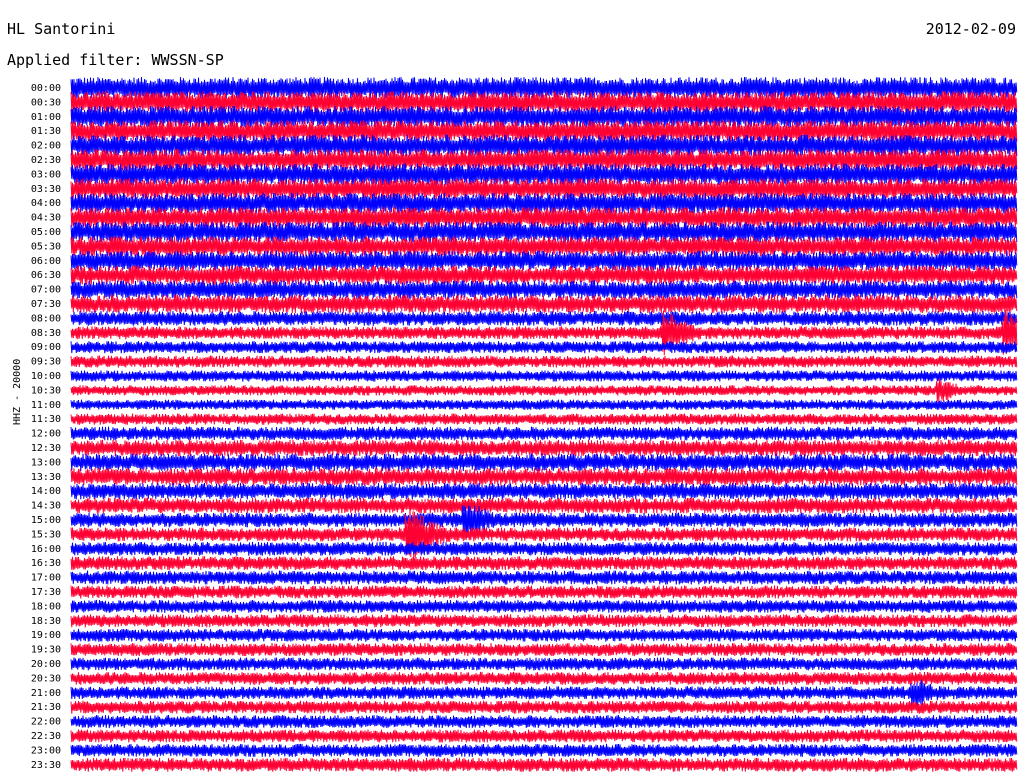  Describe the element at coordinates (46, 534) in the screenshot. I see `row-label-1530: 15:30` at that location.